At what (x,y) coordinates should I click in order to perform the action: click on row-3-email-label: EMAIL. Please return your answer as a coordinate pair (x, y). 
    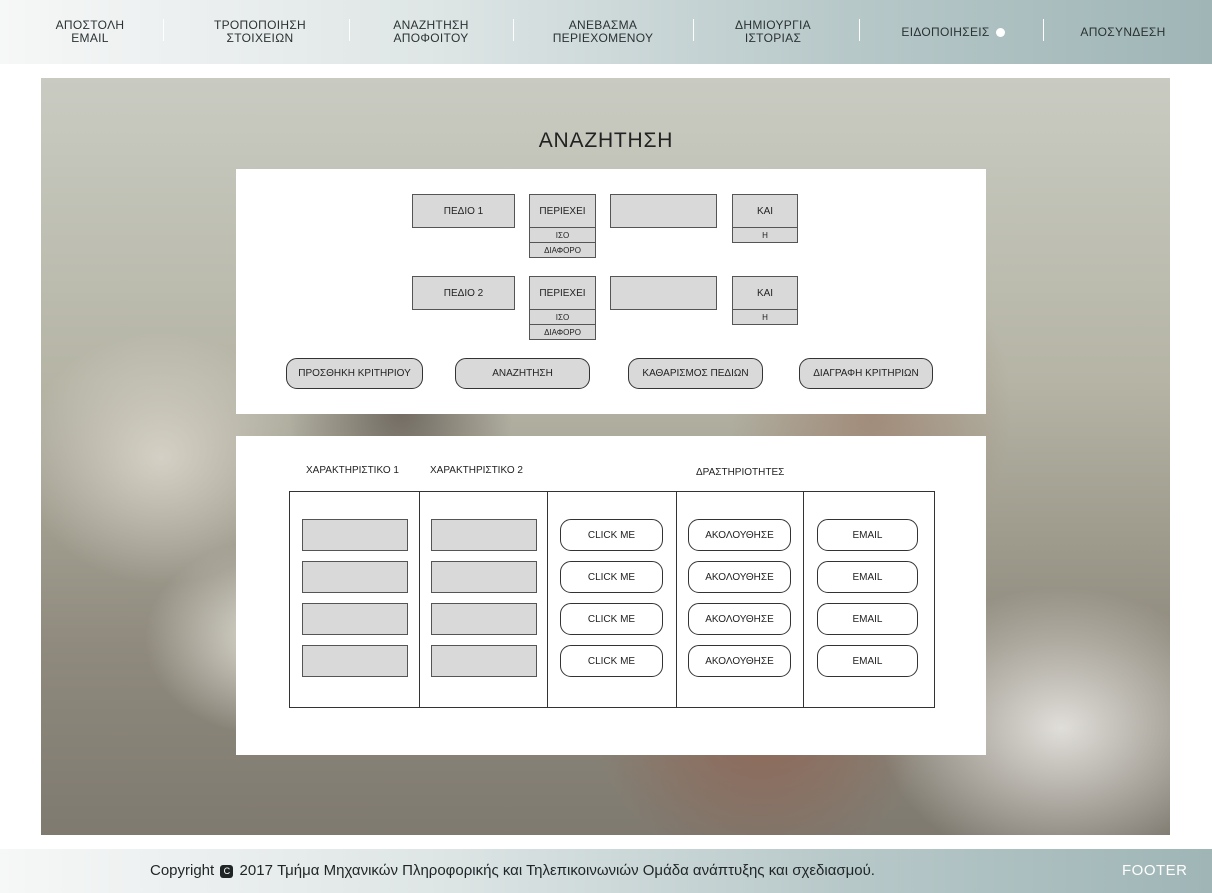
    Looking at the image, I should click on (867, 619).